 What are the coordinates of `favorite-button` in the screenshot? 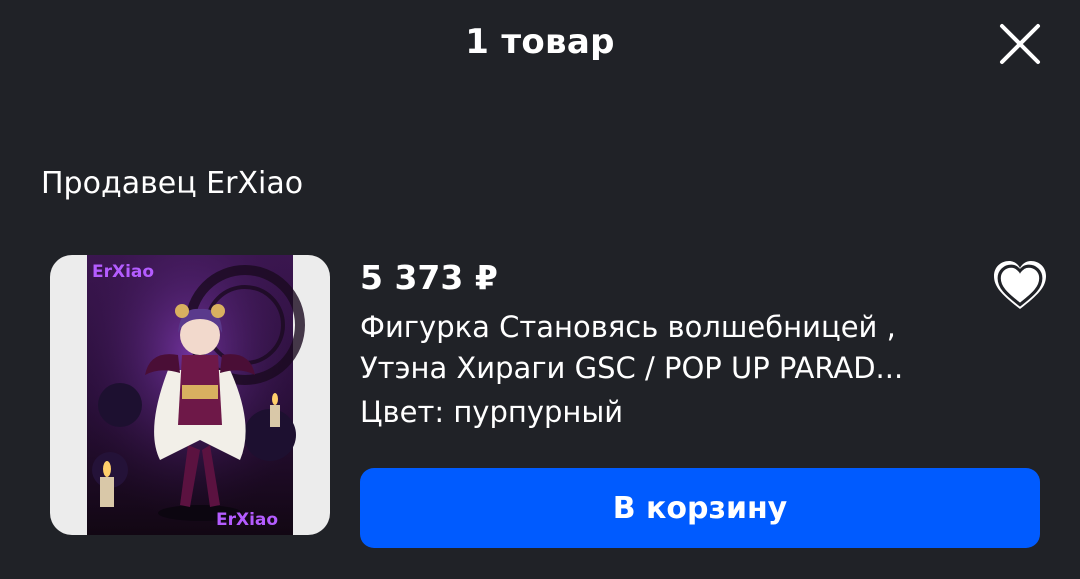 It's located at (1020, 286).